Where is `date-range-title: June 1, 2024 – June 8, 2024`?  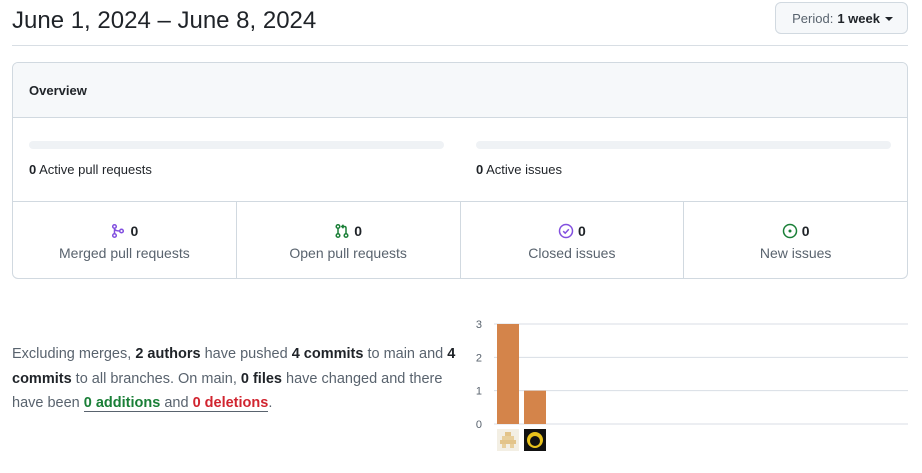
date-range-title: June 1, 2024 – June 8, 2024 is located at coordinates (164, 20).